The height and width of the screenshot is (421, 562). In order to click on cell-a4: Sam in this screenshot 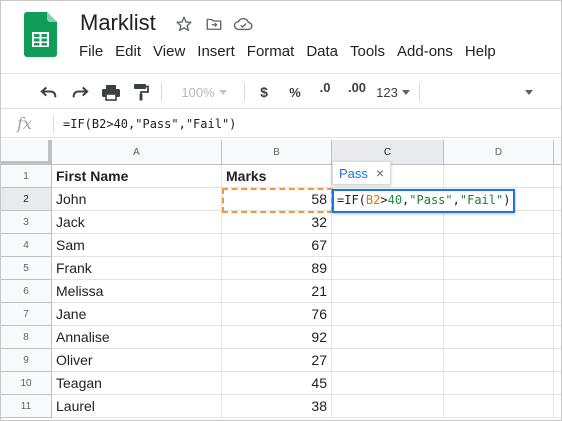, I will do `click(137, 245)`.